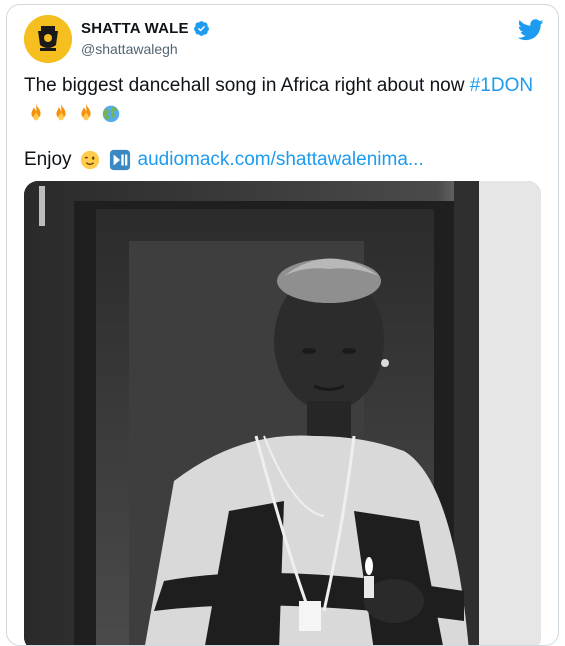 The height and width of the screenshot is (646, 565). Describe the element at coordinates (501, 85) in the screenshot. I see `hashtag-link: #1DON` at that location.